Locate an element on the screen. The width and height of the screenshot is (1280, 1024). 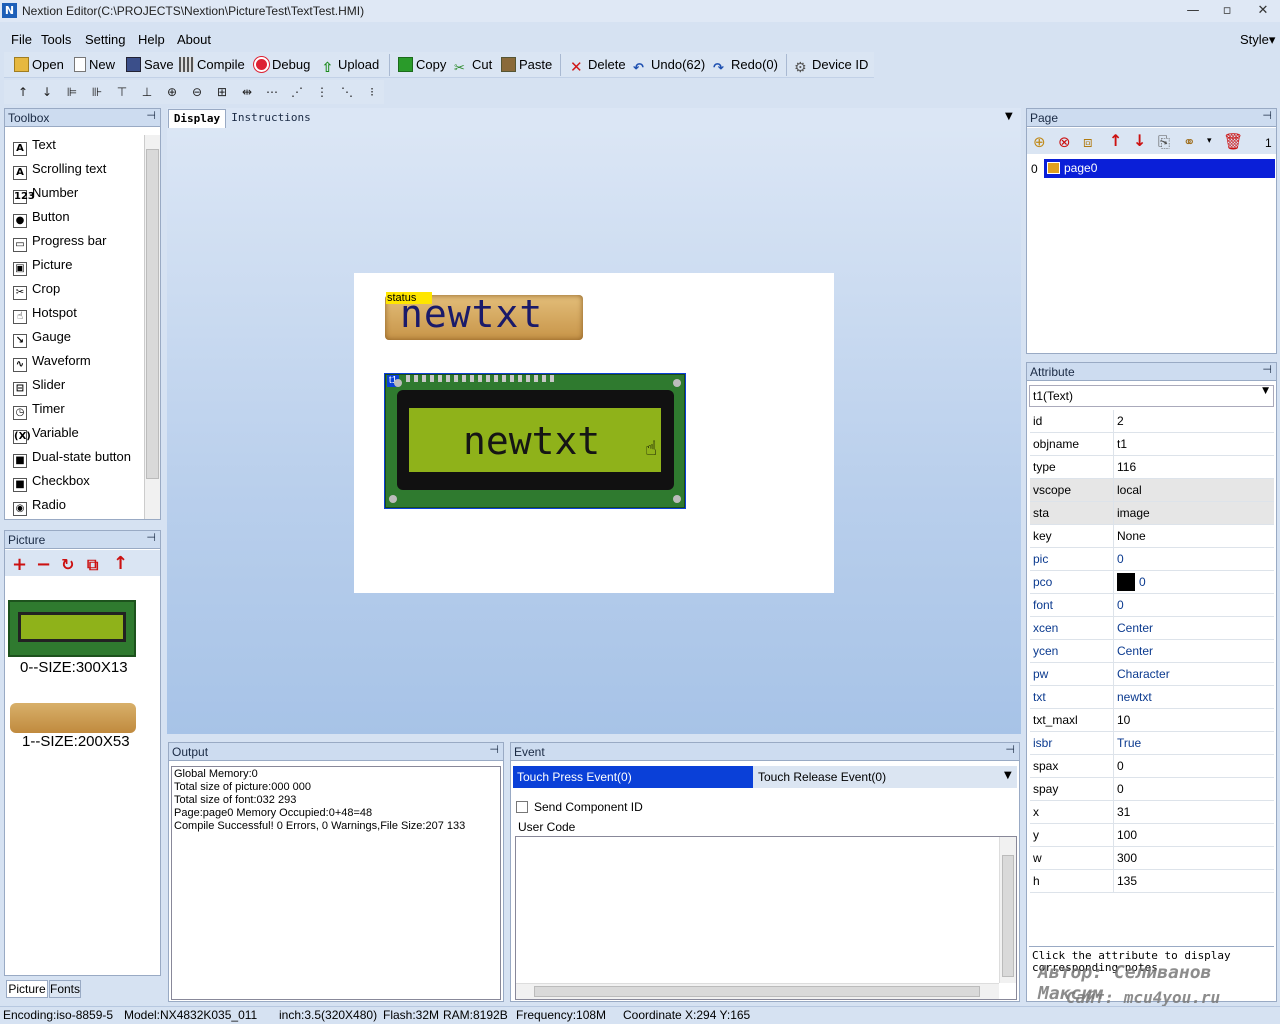
attribute-row-isbr: isbr True is located at coordinates (1152, 743).